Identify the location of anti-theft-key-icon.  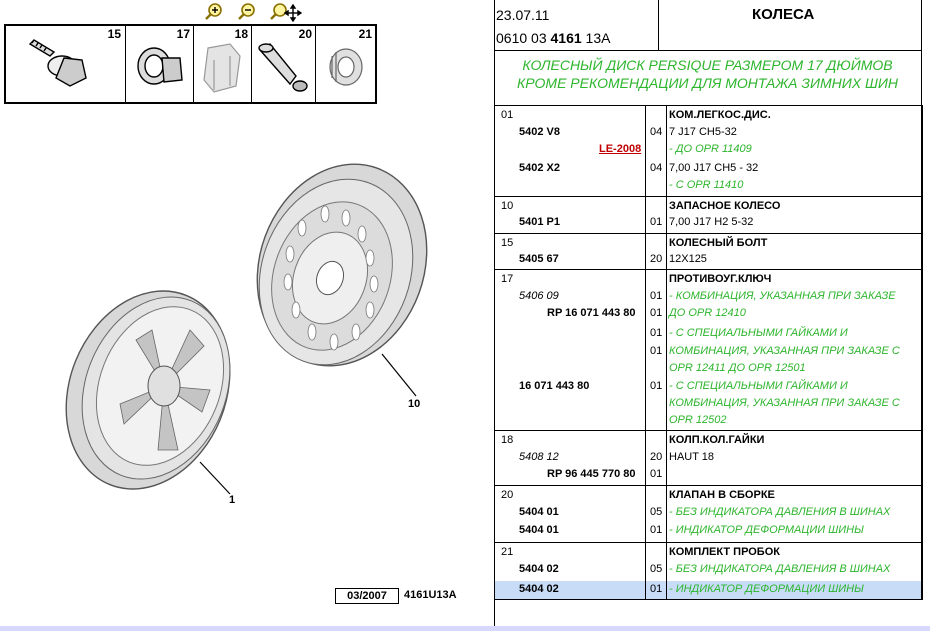
(160, 66).